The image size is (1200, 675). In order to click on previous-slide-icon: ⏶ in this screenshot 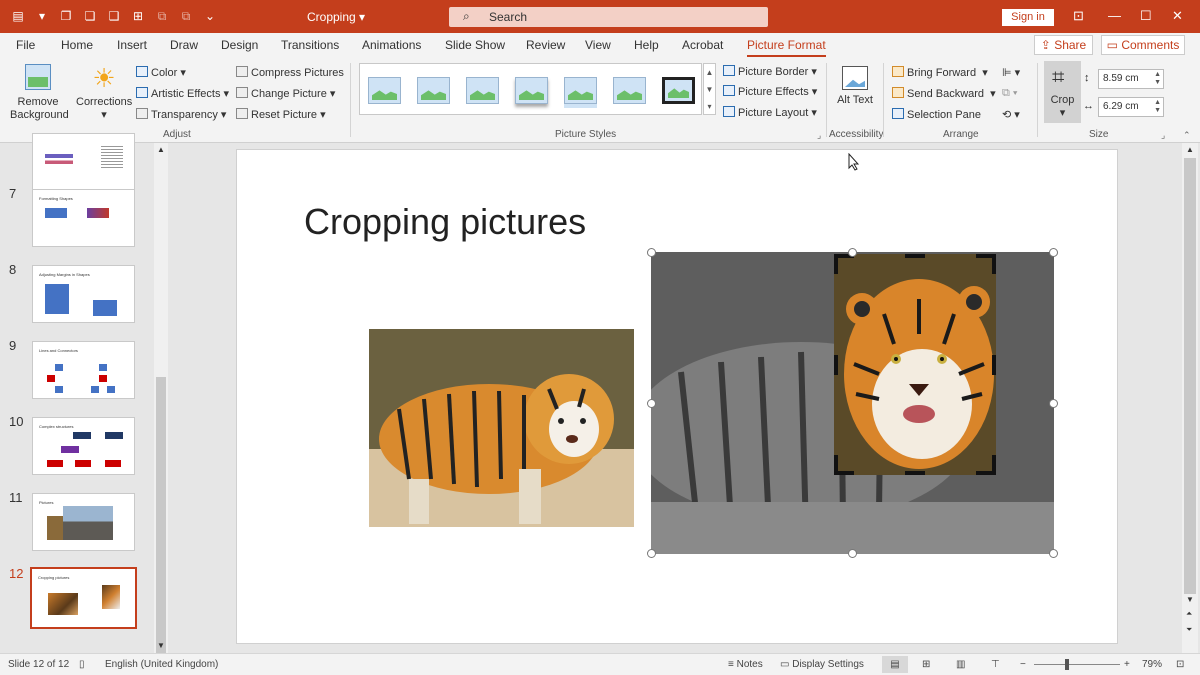, I will do `click(1189, 614)`.